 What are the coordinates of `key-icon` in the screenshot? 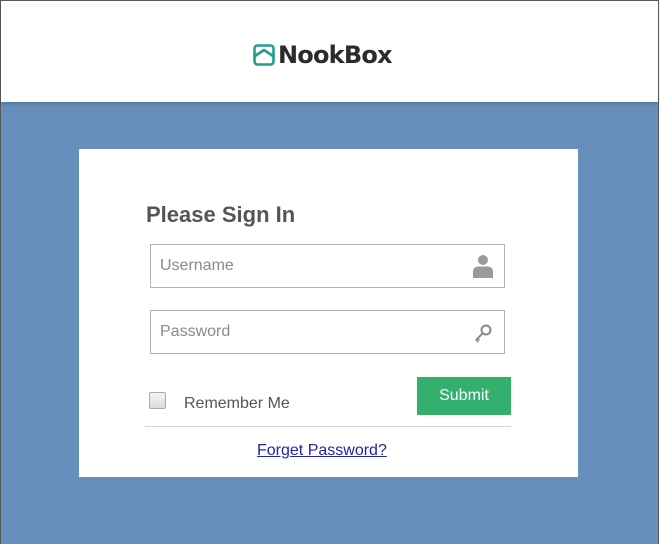 It's located at (483, 333).